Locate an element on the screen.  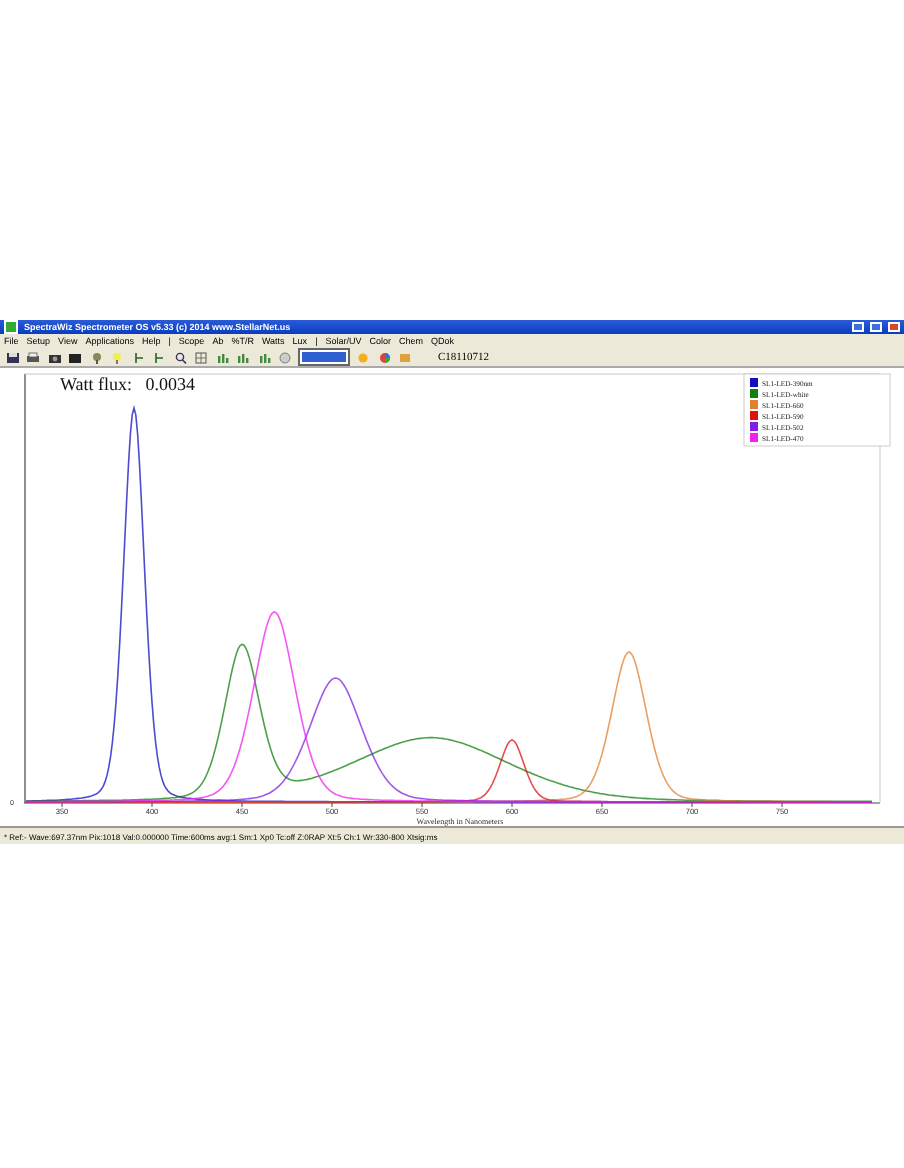
printer-icon is located at coordinates (33, 357).